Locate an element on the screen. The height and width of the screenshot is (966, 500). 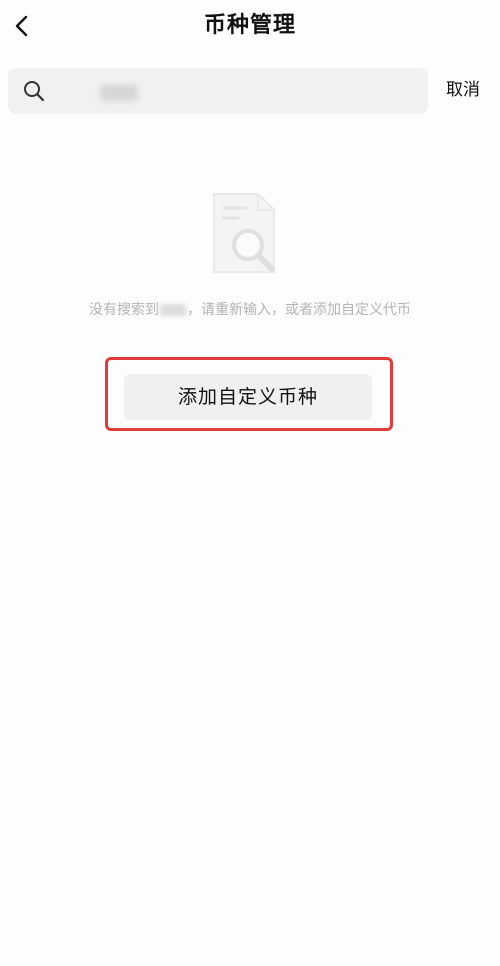
empty-state-message: 没有搜索到 ，请重新输入，或者添加自定义代币 is located at coordinates (250, 310).